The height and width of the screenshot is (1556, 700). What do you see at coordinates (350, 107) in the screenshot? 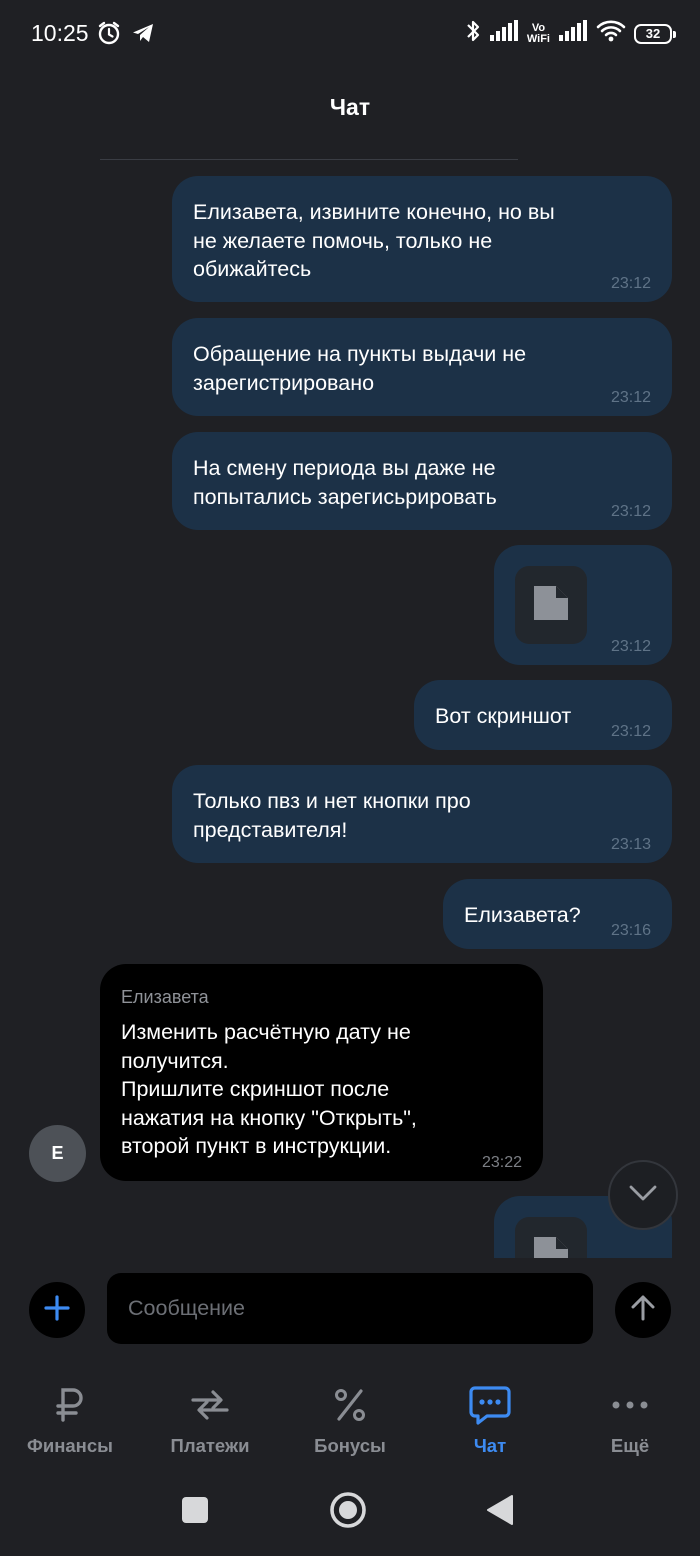
I see `page-title: Чат` at bounding box center [350, 107].